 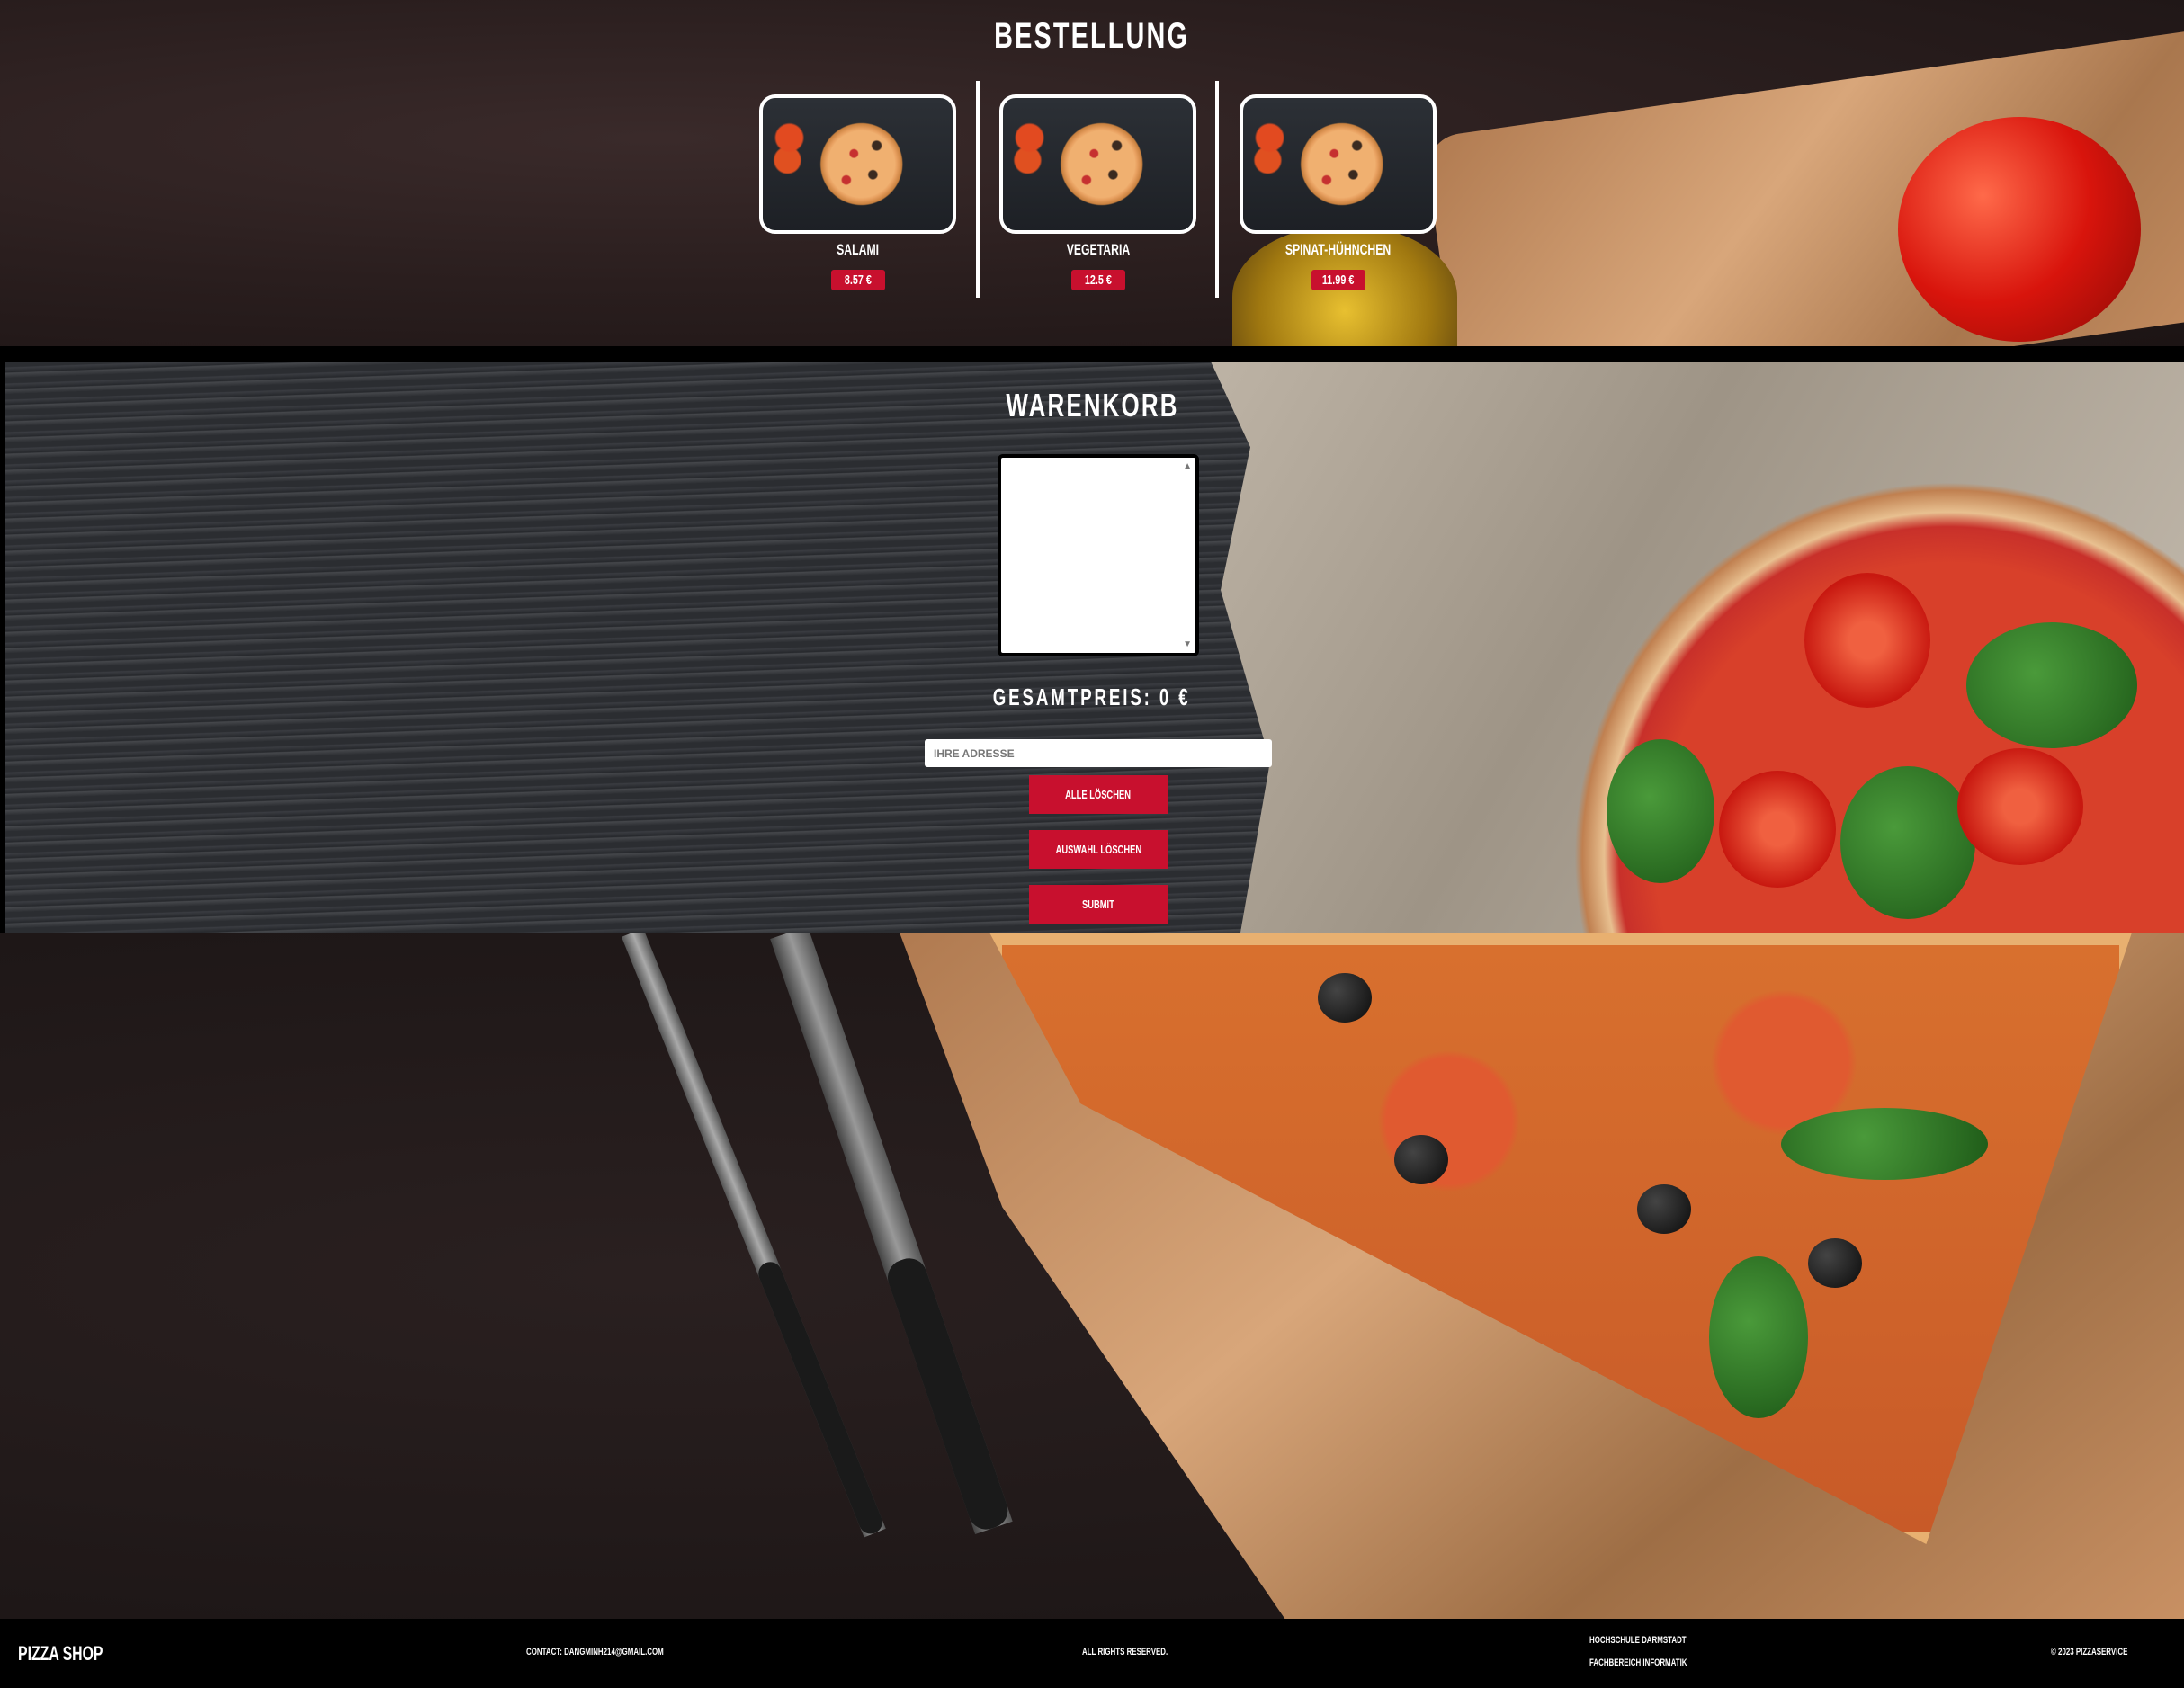 What do you see at coordinates (858, 280) in the screenshot?
I see `pizza-price: 8.57 €` at bounding box center [858, 280].